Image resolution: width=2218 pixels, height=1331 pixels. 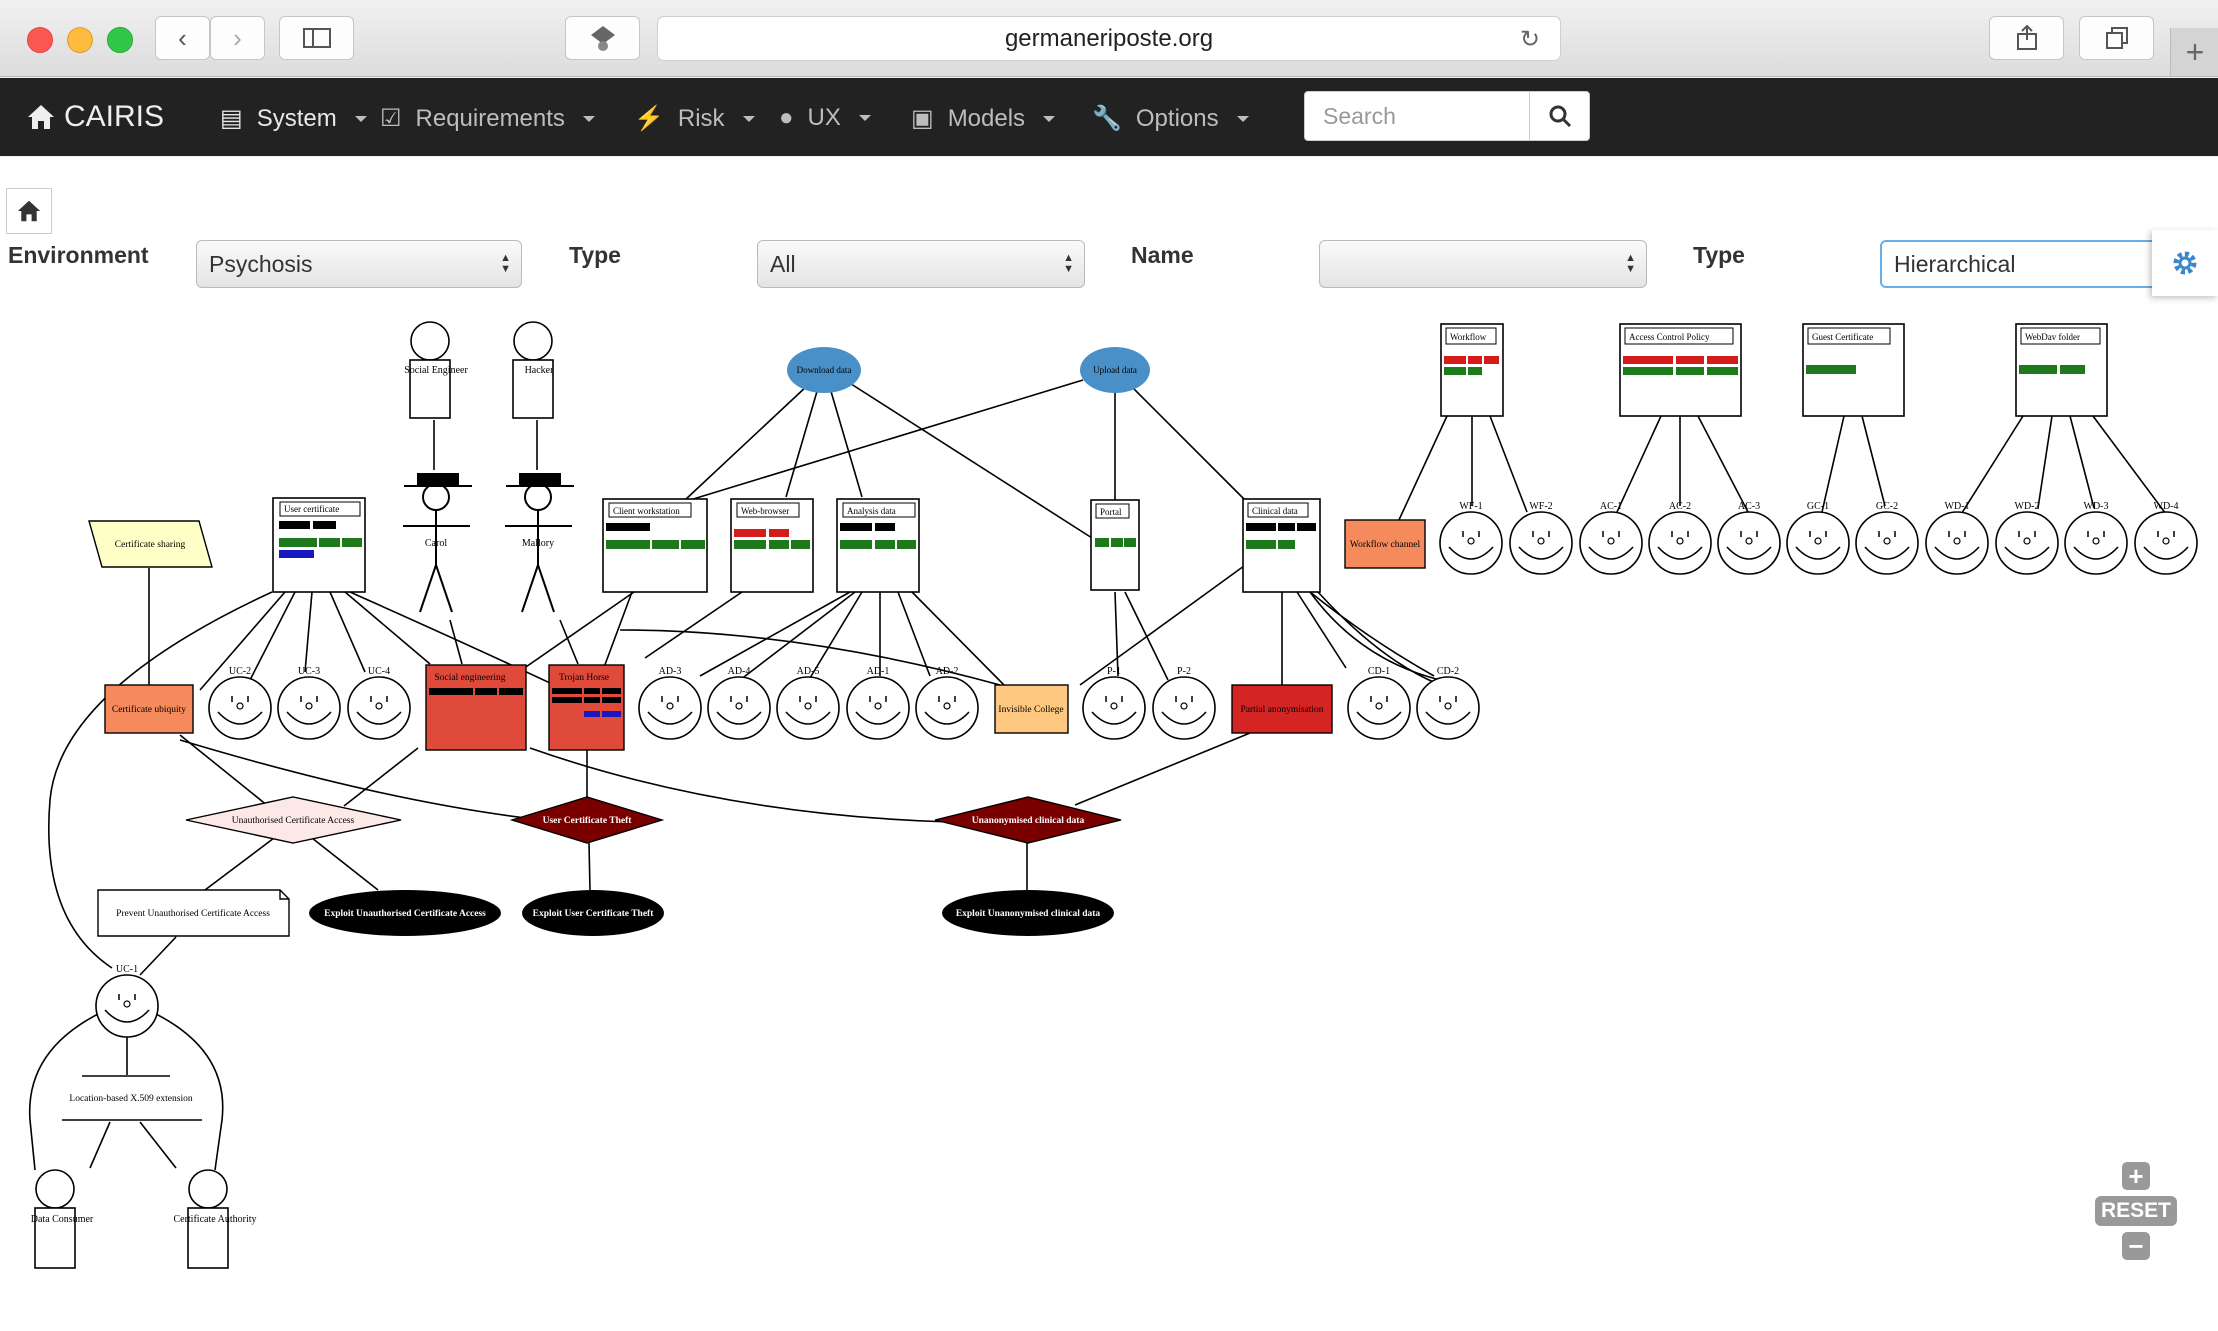 I want to click on asset-web-browser: Web-browser, so click(x=772, y=545).